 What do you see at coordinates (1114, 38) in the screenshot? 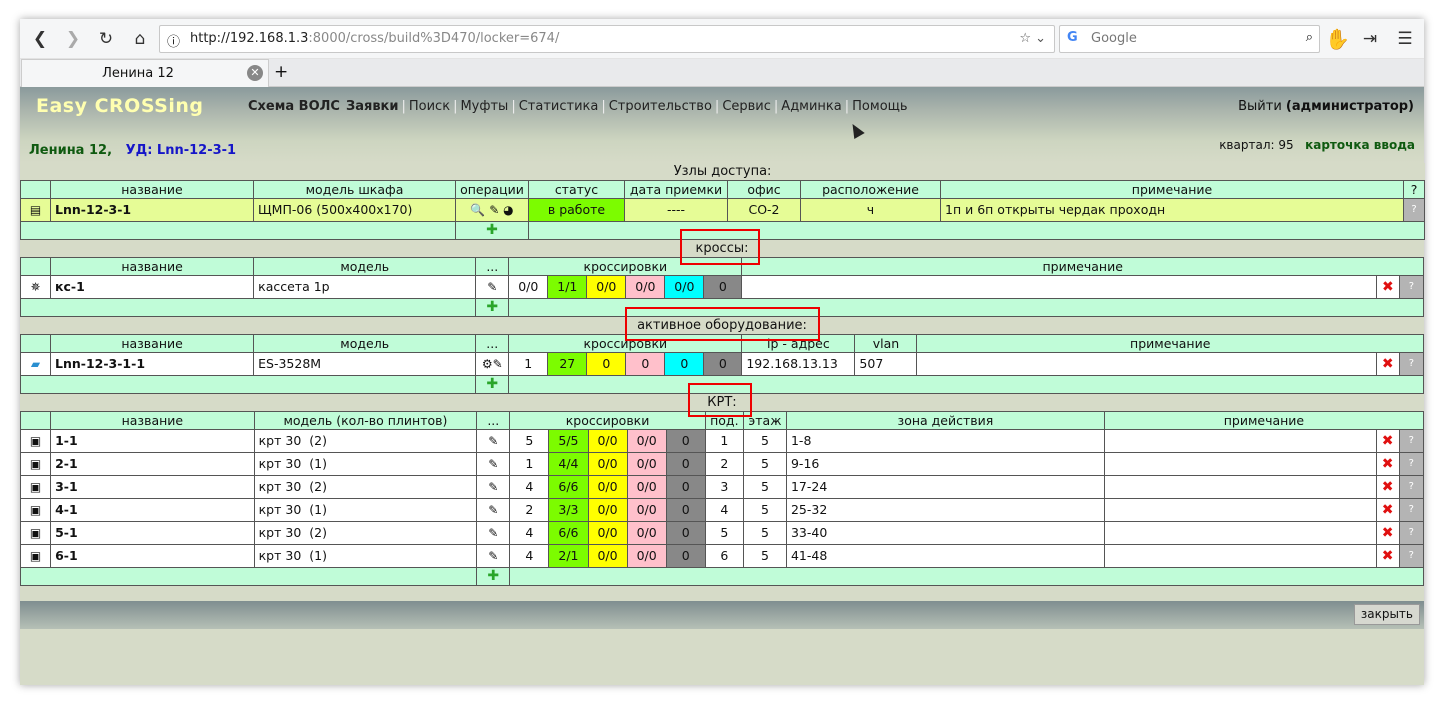
I see `search-placeholder: Google` at bounding box center [1114, 38].